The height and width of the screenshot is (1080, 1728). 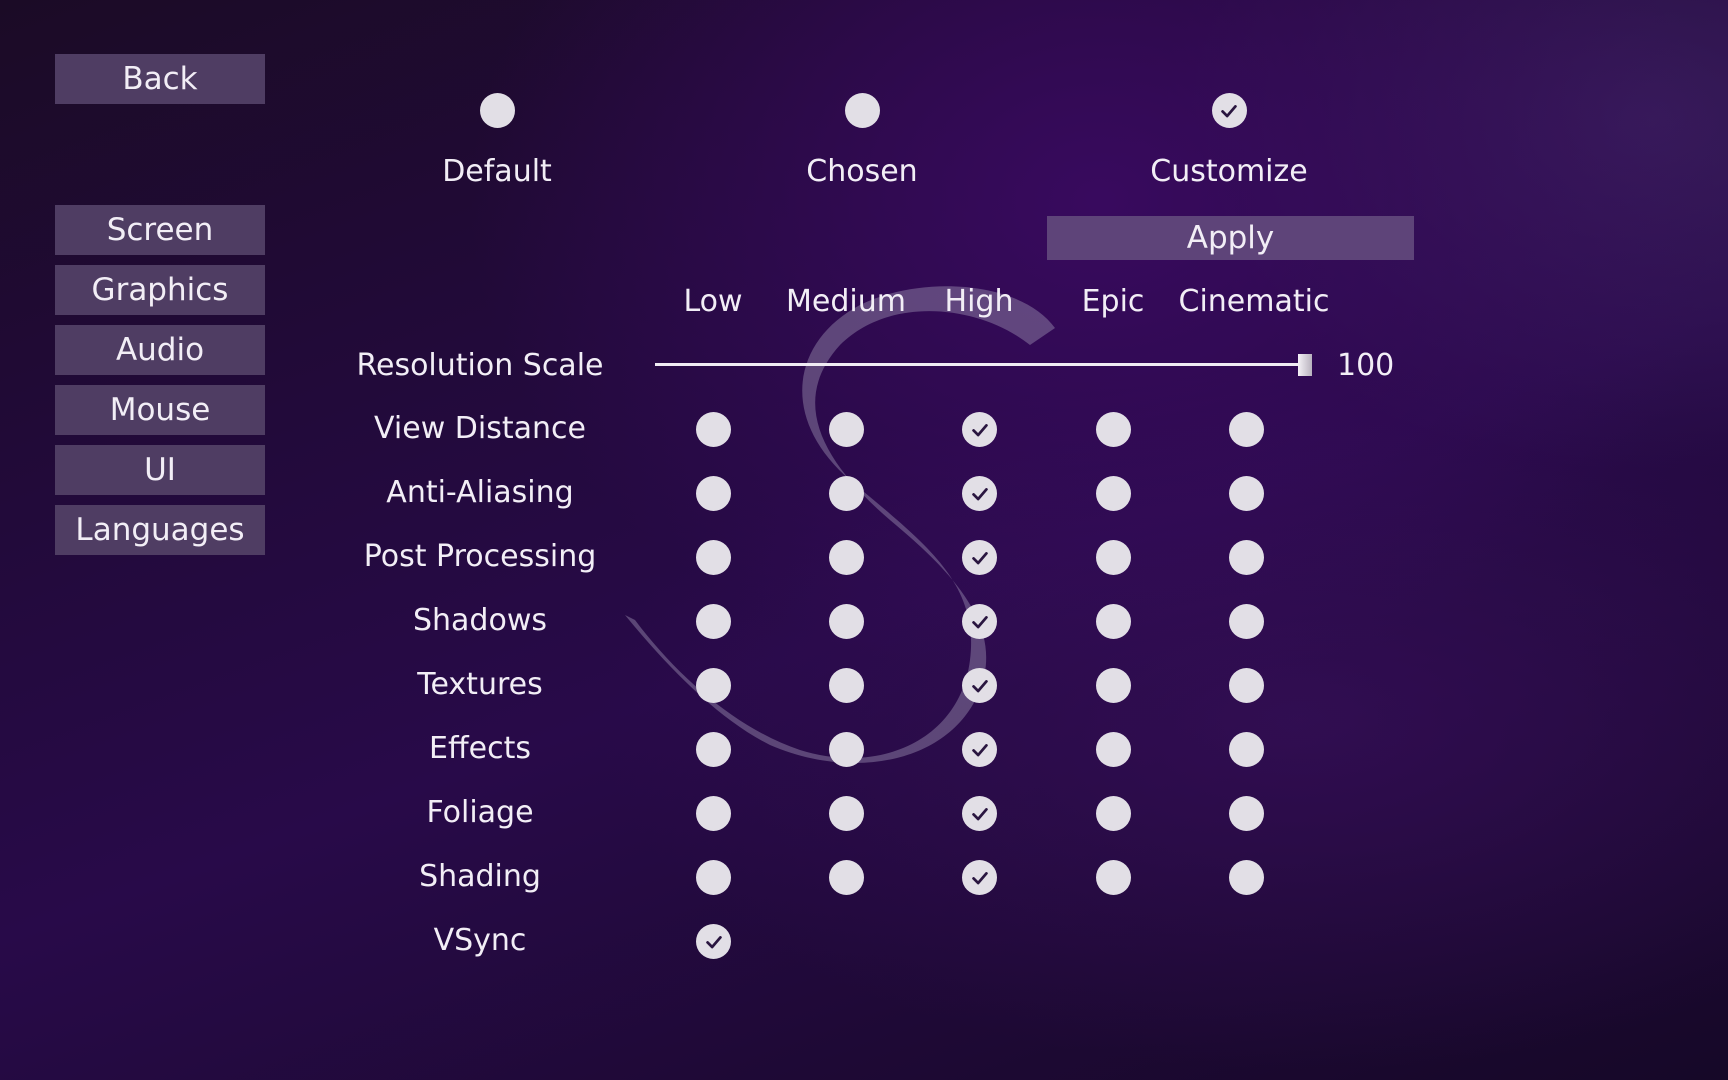 I want to click on preset-chosen-label: Chosen, so click(x=862, y=171).